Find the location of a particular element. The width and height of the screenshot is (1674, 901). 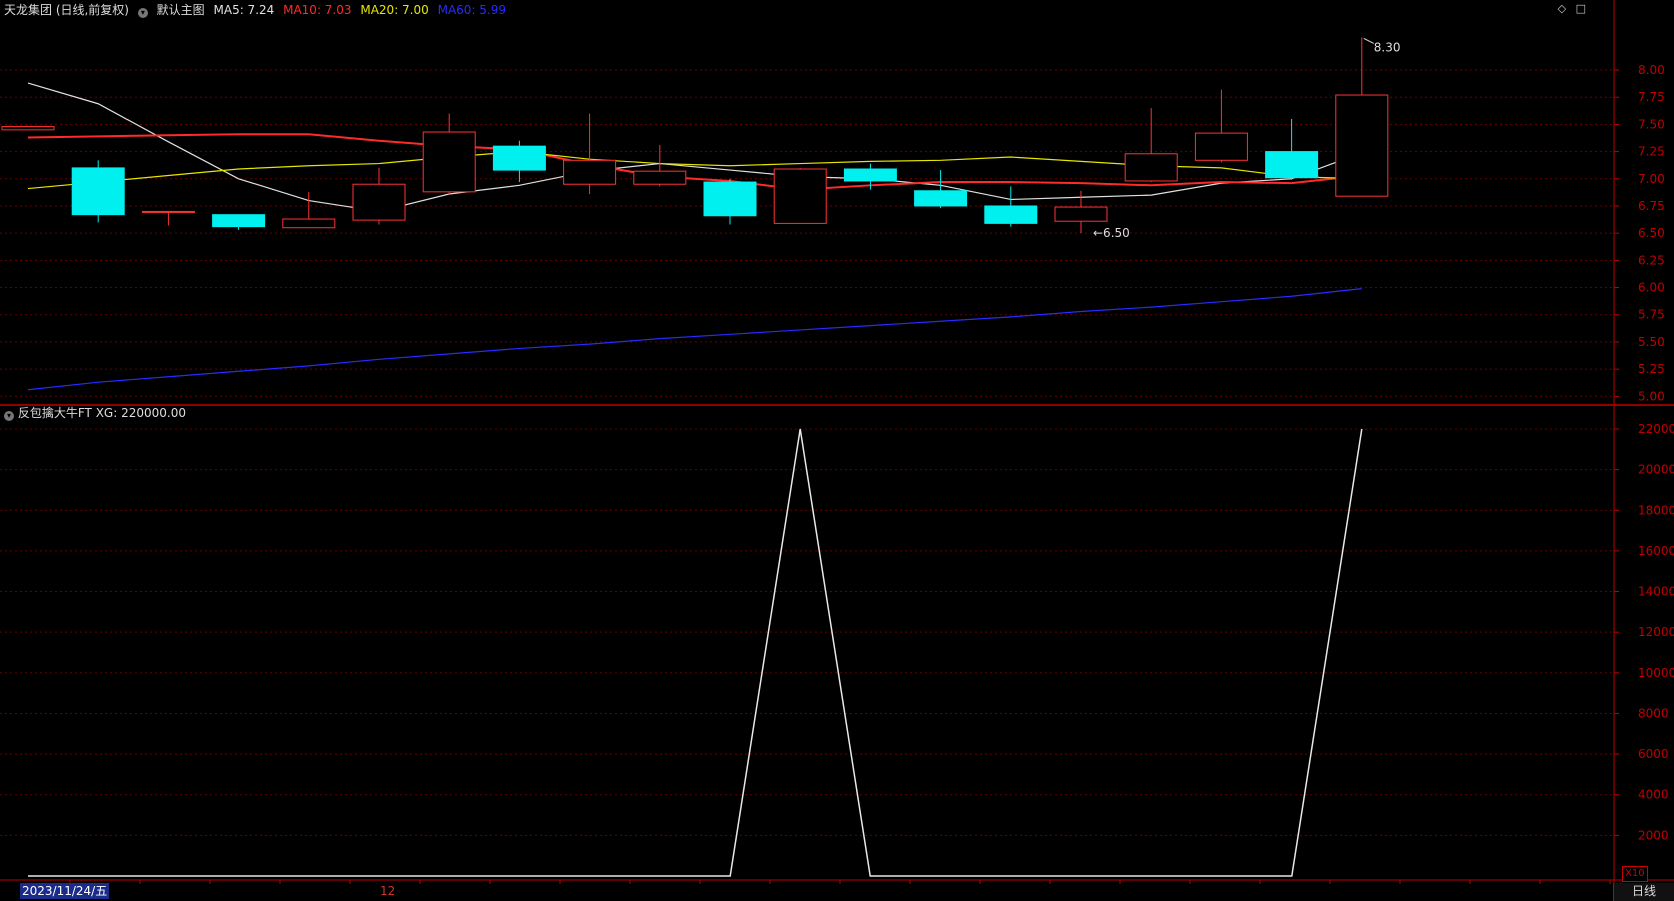

ma20-label: MA20: 7.00 is located at coordinates (394, 10).